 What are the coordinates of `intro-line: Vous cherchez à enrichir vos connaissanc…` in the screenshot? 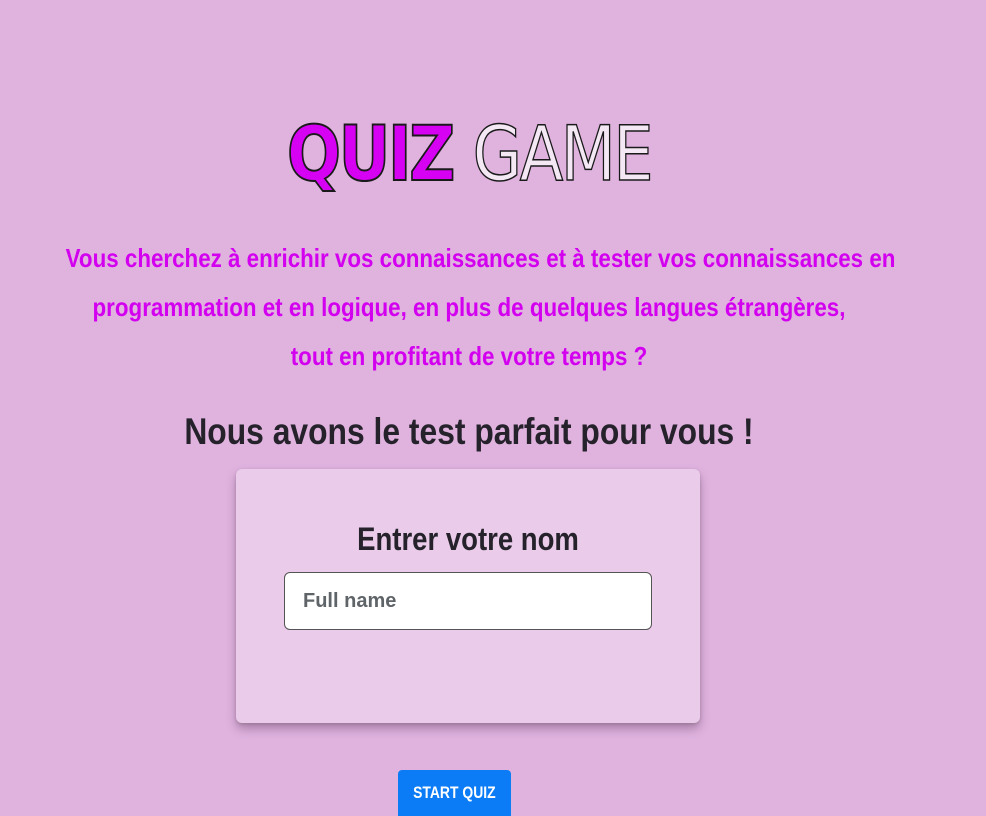 It's located at (480, 258).